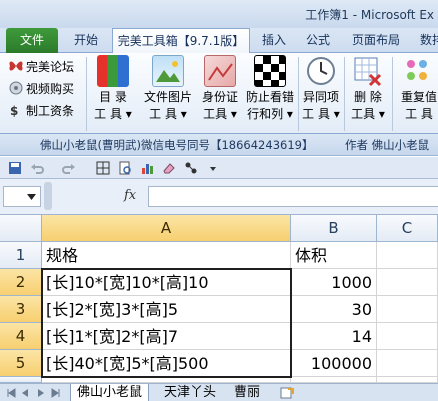 The image size is (438, 401). Describe the element at coordinates (334, 255) in the screenshot. I see `cell-b1: 体积` at that location.